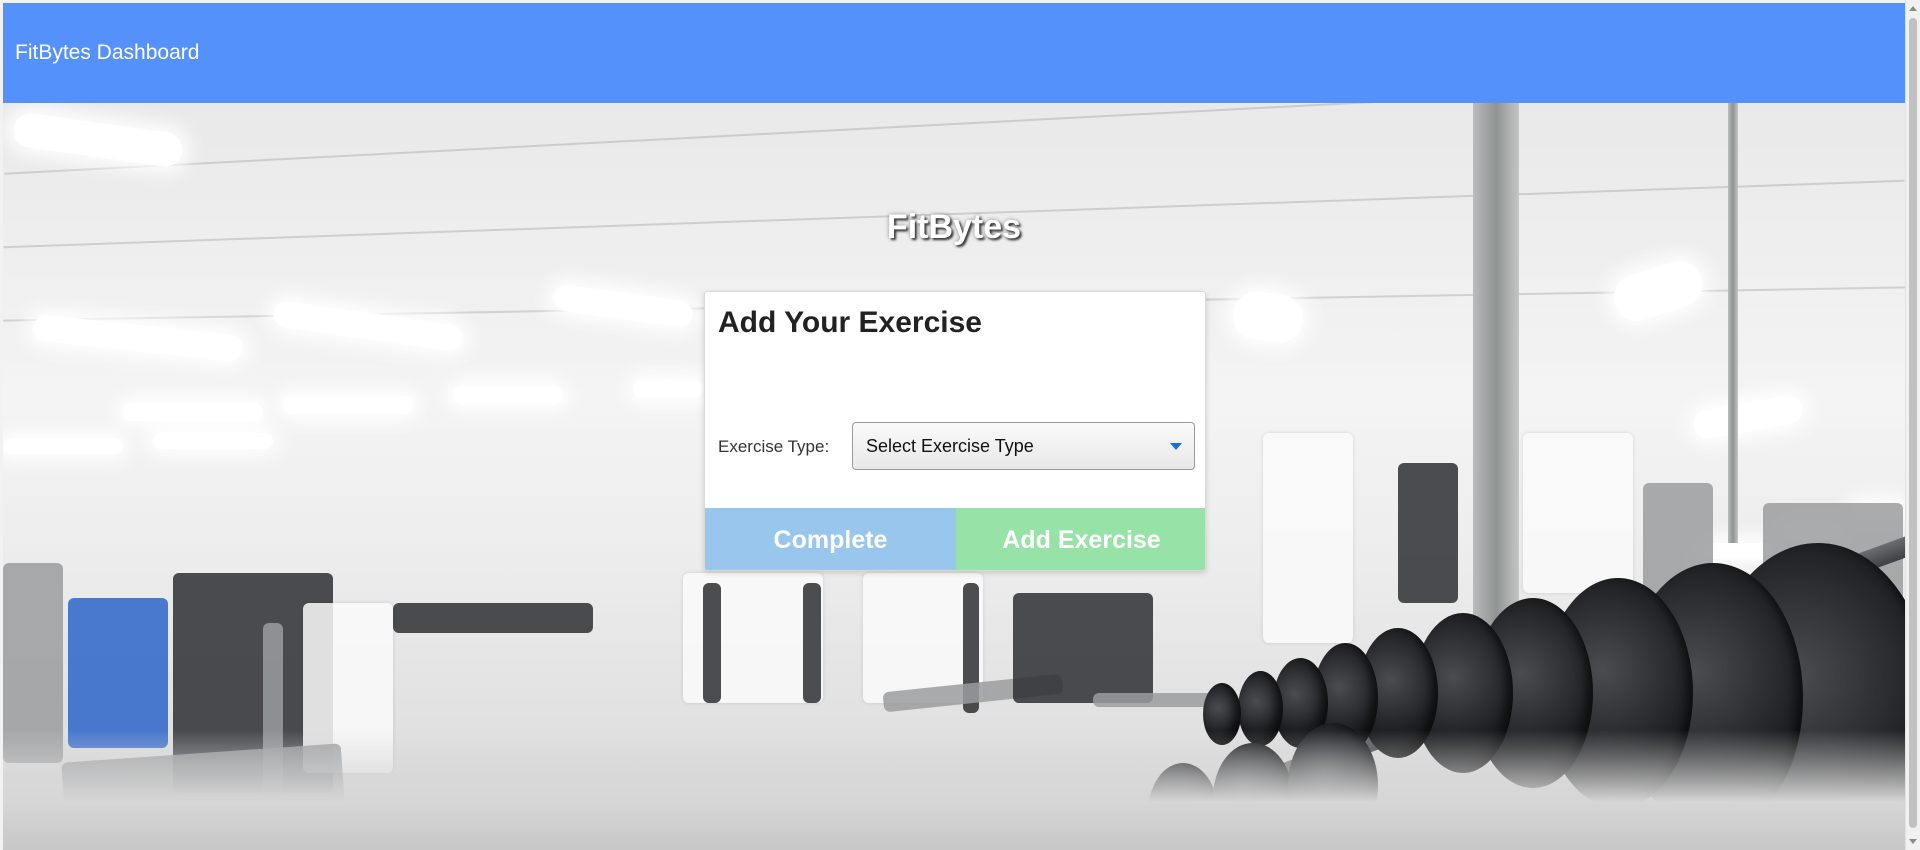 This screenshot has width=1920, height=850. What do you see at coordinates (954, 53) in the screenshot?
I see `top-navbar: FitBytes Dashboard` at bounding box center [954, 53].